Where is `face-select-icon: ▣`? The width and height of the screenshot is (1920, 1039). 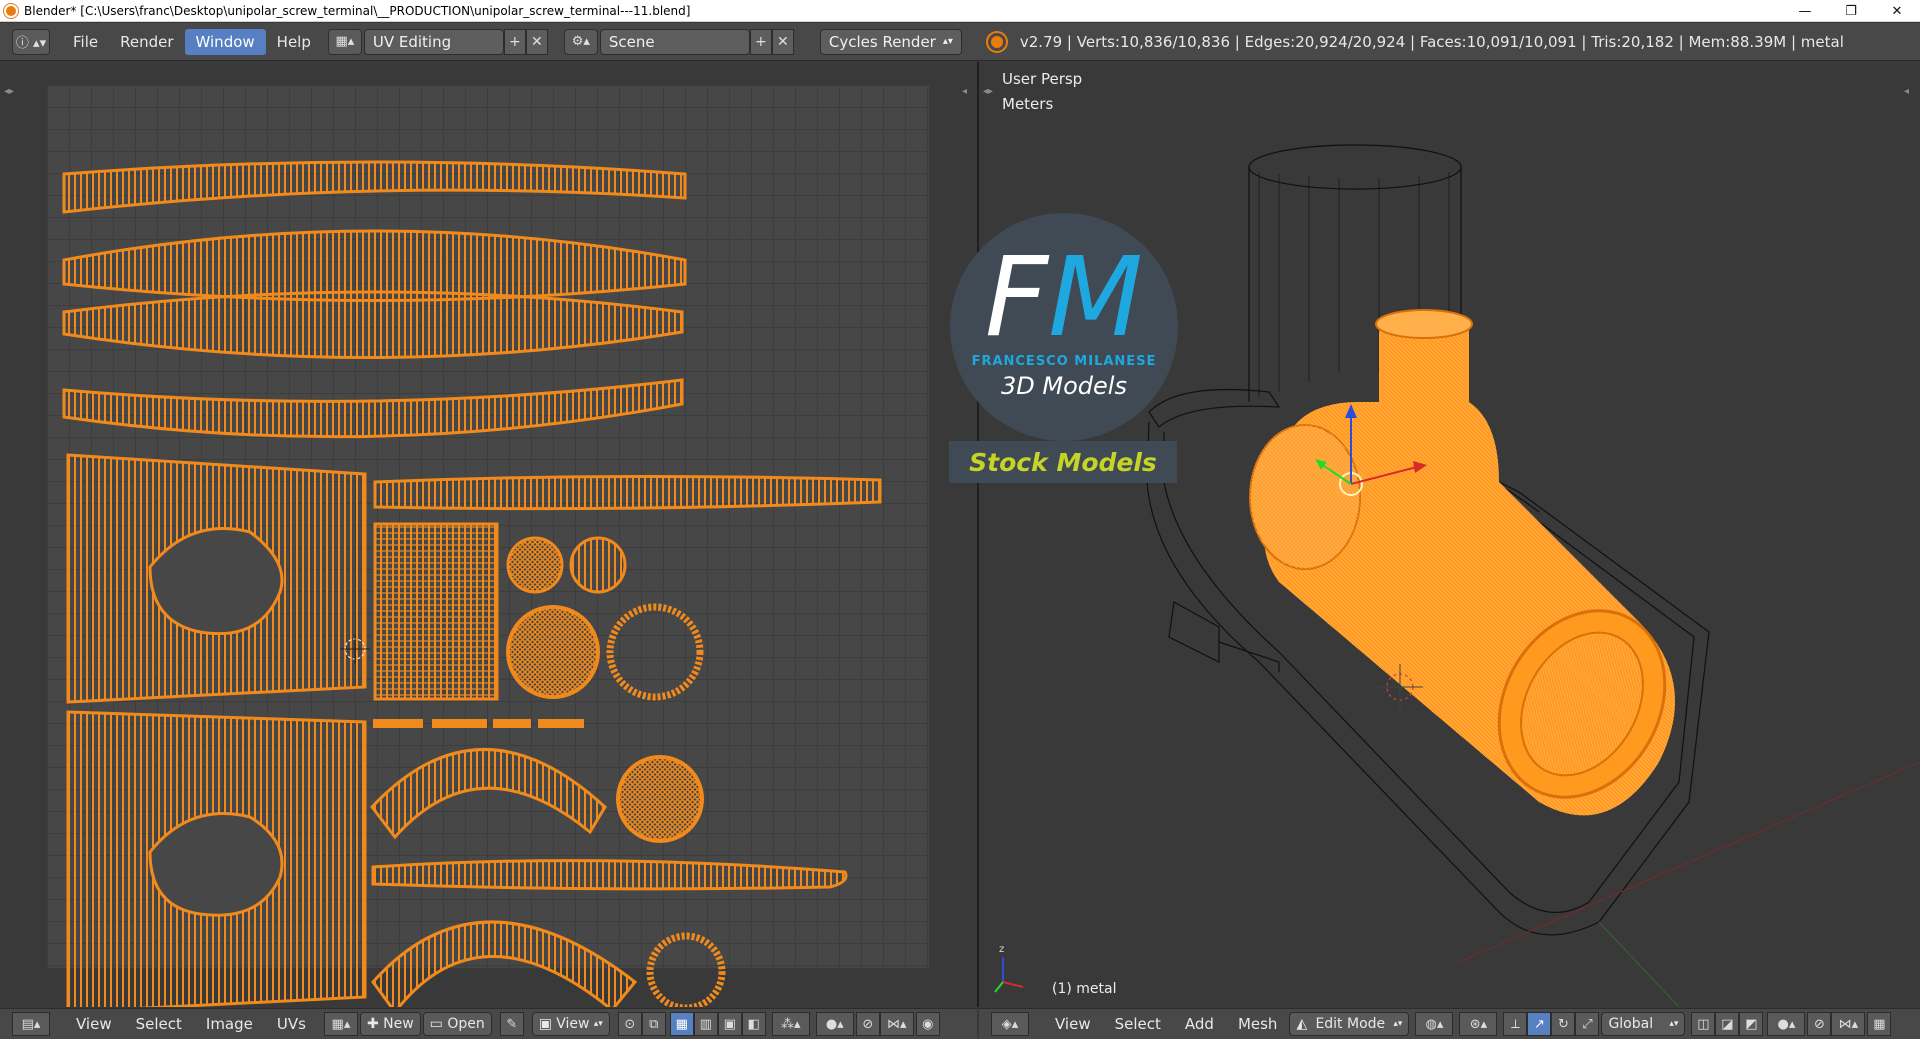
face-select-icon: ▣ is located at coordinates (729, 1024).